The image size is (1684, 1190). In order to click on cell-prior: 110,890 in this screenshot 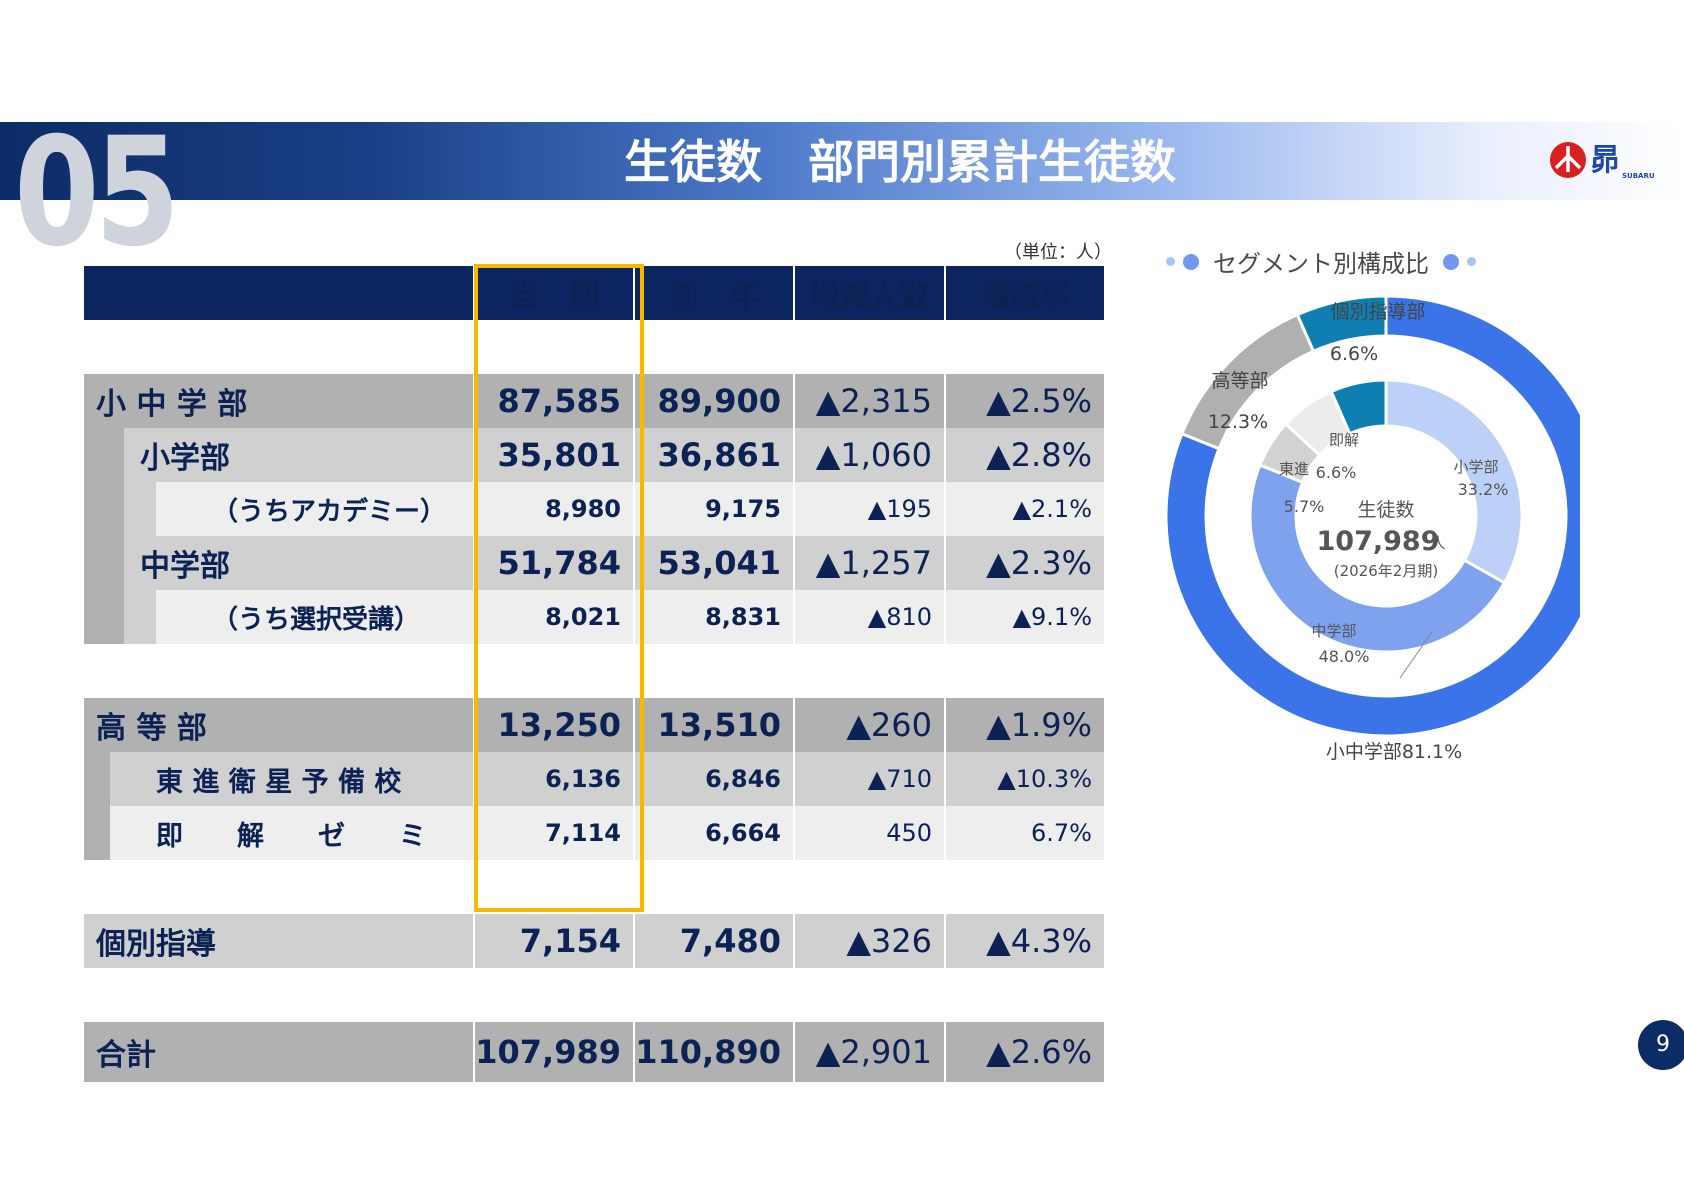, I will do `click(714, 1052)`.